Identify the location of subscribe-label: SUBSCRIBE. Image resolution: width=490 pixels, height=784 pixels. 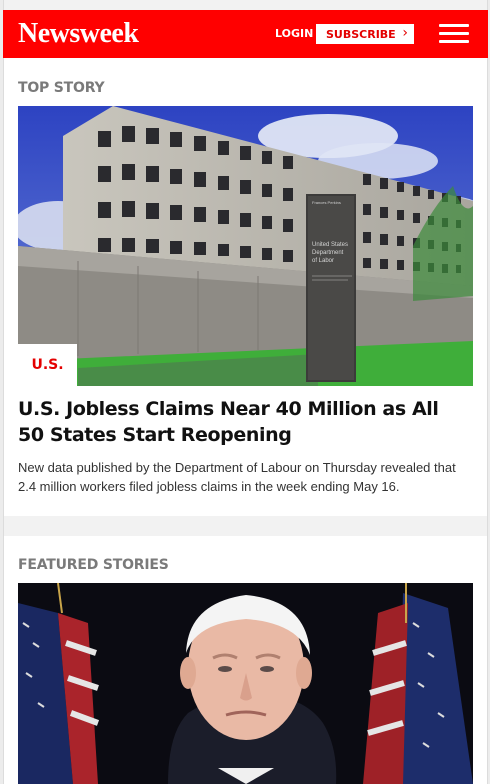
(361, 34).